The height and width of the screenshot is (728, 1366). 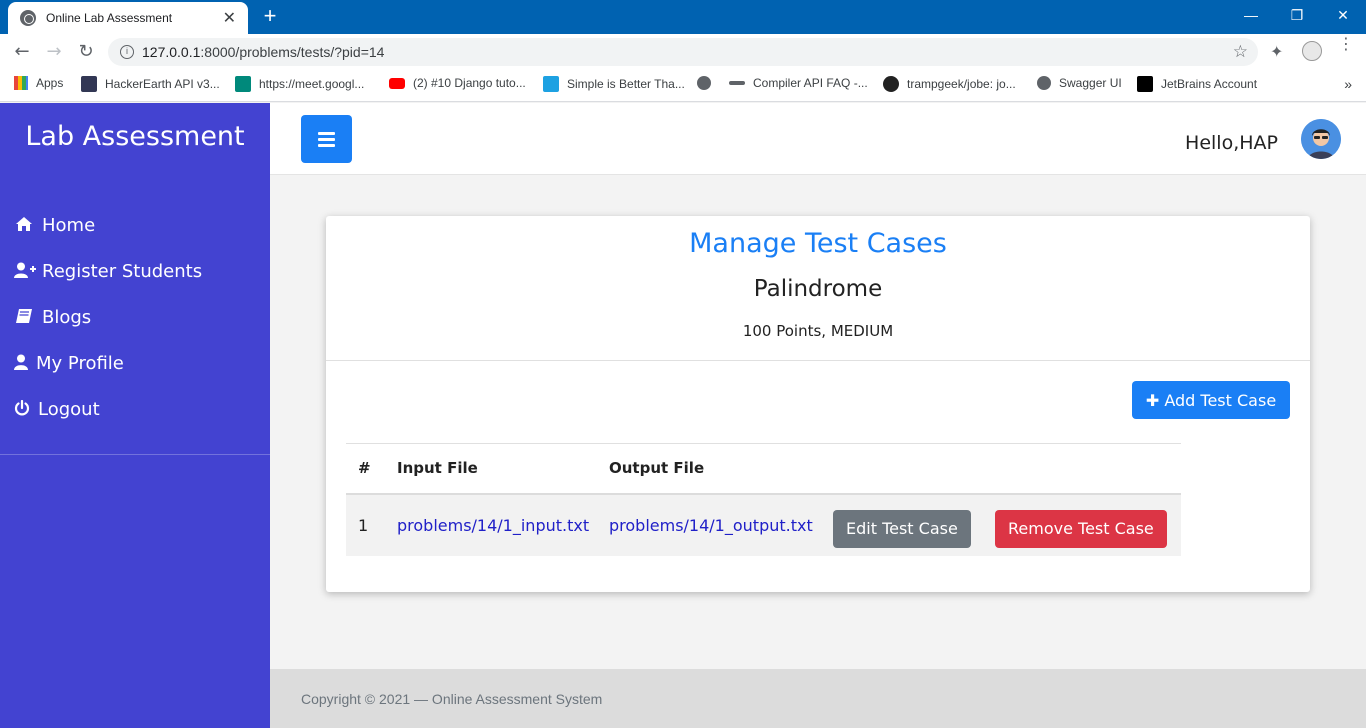 What do you see at coordinates (80, 363) in the screenshot?
I see `sidebar-item-label: My Profile` at bounding box center [80, 363].